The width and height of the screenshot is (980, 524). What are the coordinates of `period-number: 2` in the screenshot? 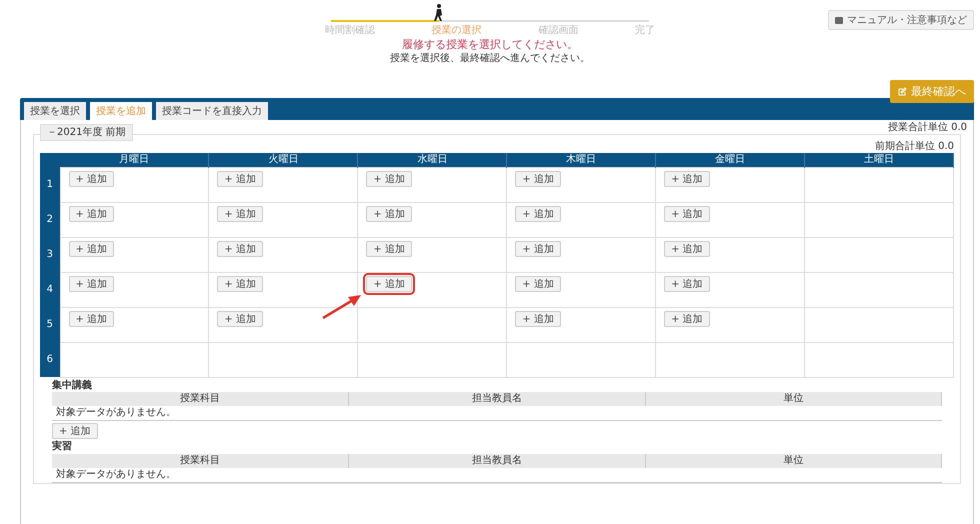 It's located at (50, 219).